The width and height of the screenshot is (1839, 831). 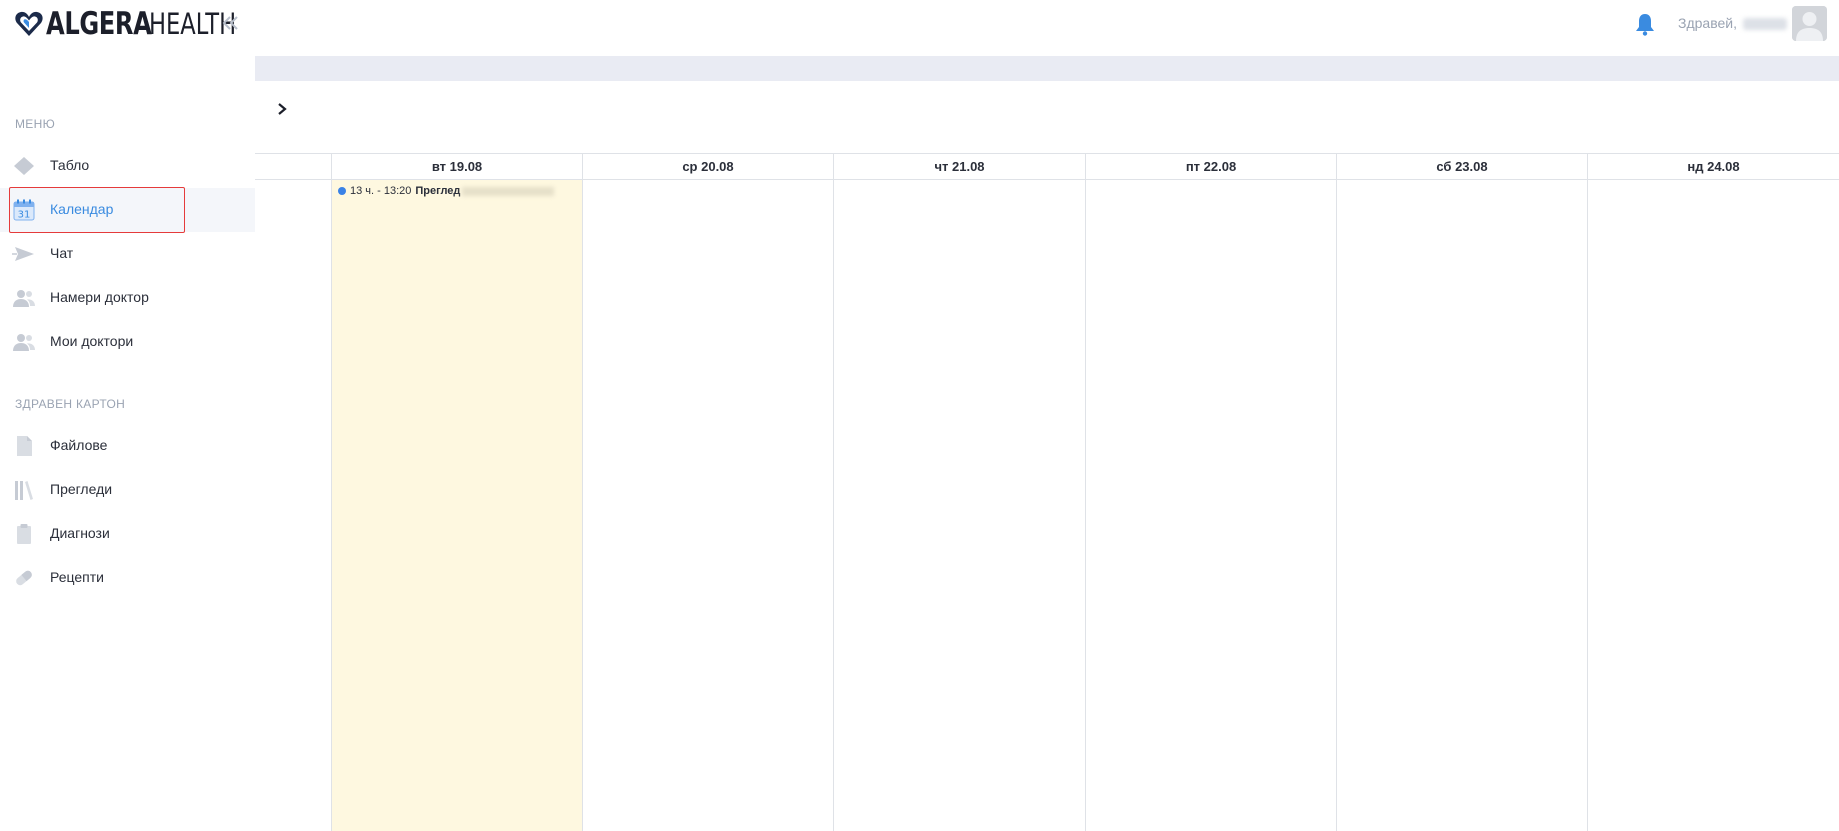 What do you see at coordinates (1211, 166) in the screenshot?
I see `day-header: пт 22.08` at bounding box center [1211, 166].